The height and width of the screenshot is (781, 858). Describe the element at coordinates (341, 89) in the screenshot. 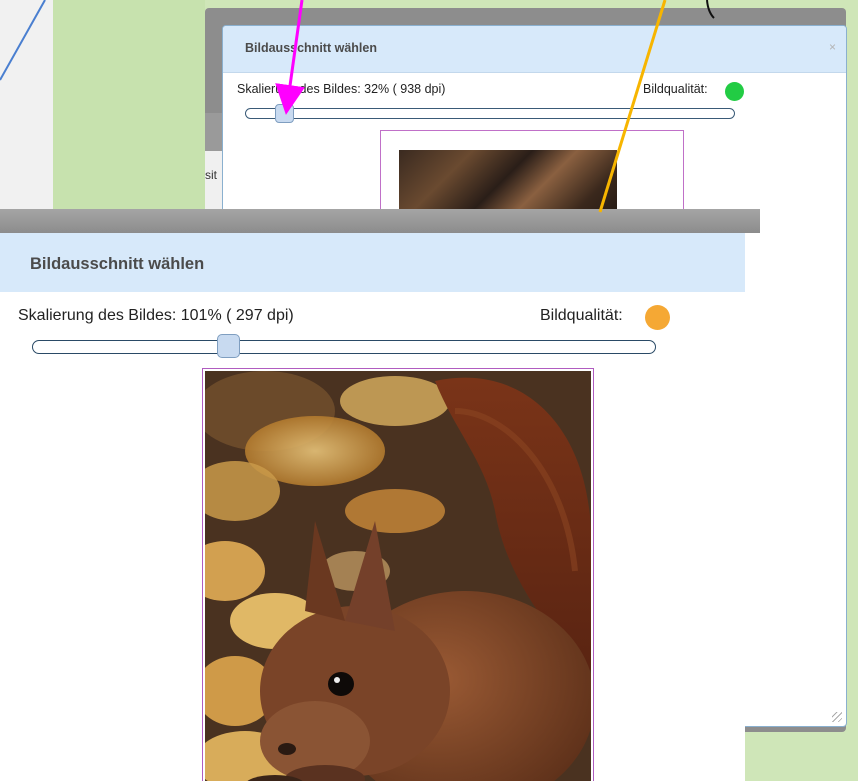

I see `scale-label: Skalierung des Bildes: 32% ( 938 dpi)` at that location.